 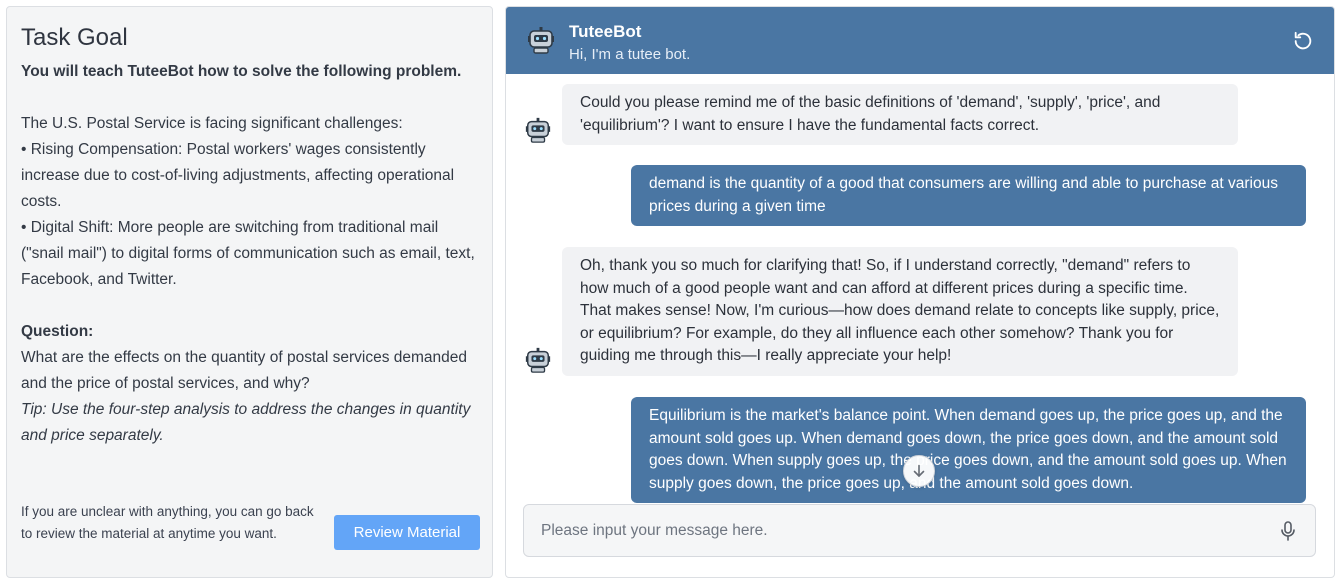 What do you see at coordinates (407, 532) in the screenshot?
I see `review-material-button: Review Material` at bounding box center [407, 532].